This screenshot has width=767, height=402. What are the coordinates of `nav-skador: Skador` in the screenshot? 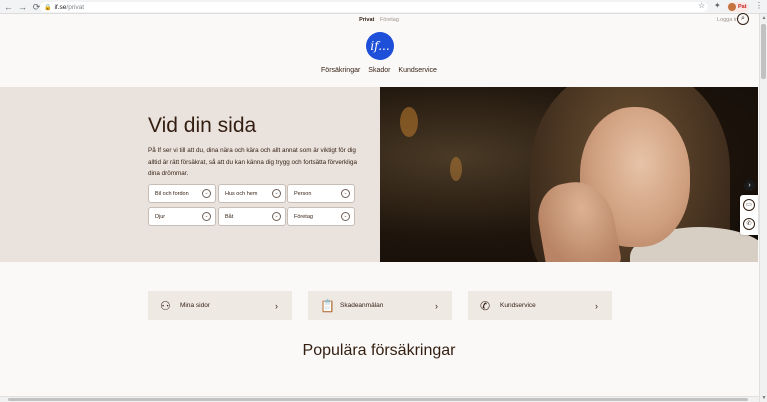 It's located at (379, 70).